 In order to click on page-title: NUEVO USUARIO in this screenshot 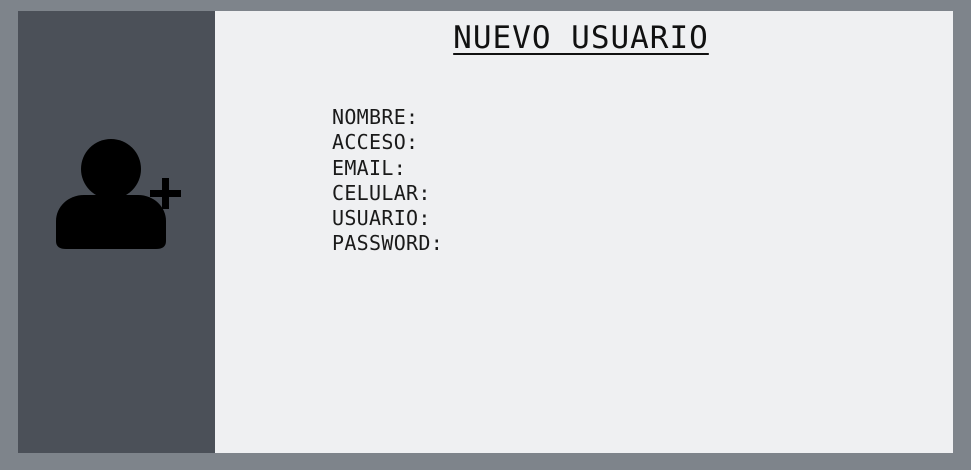, I will do `click(581, 38)`.